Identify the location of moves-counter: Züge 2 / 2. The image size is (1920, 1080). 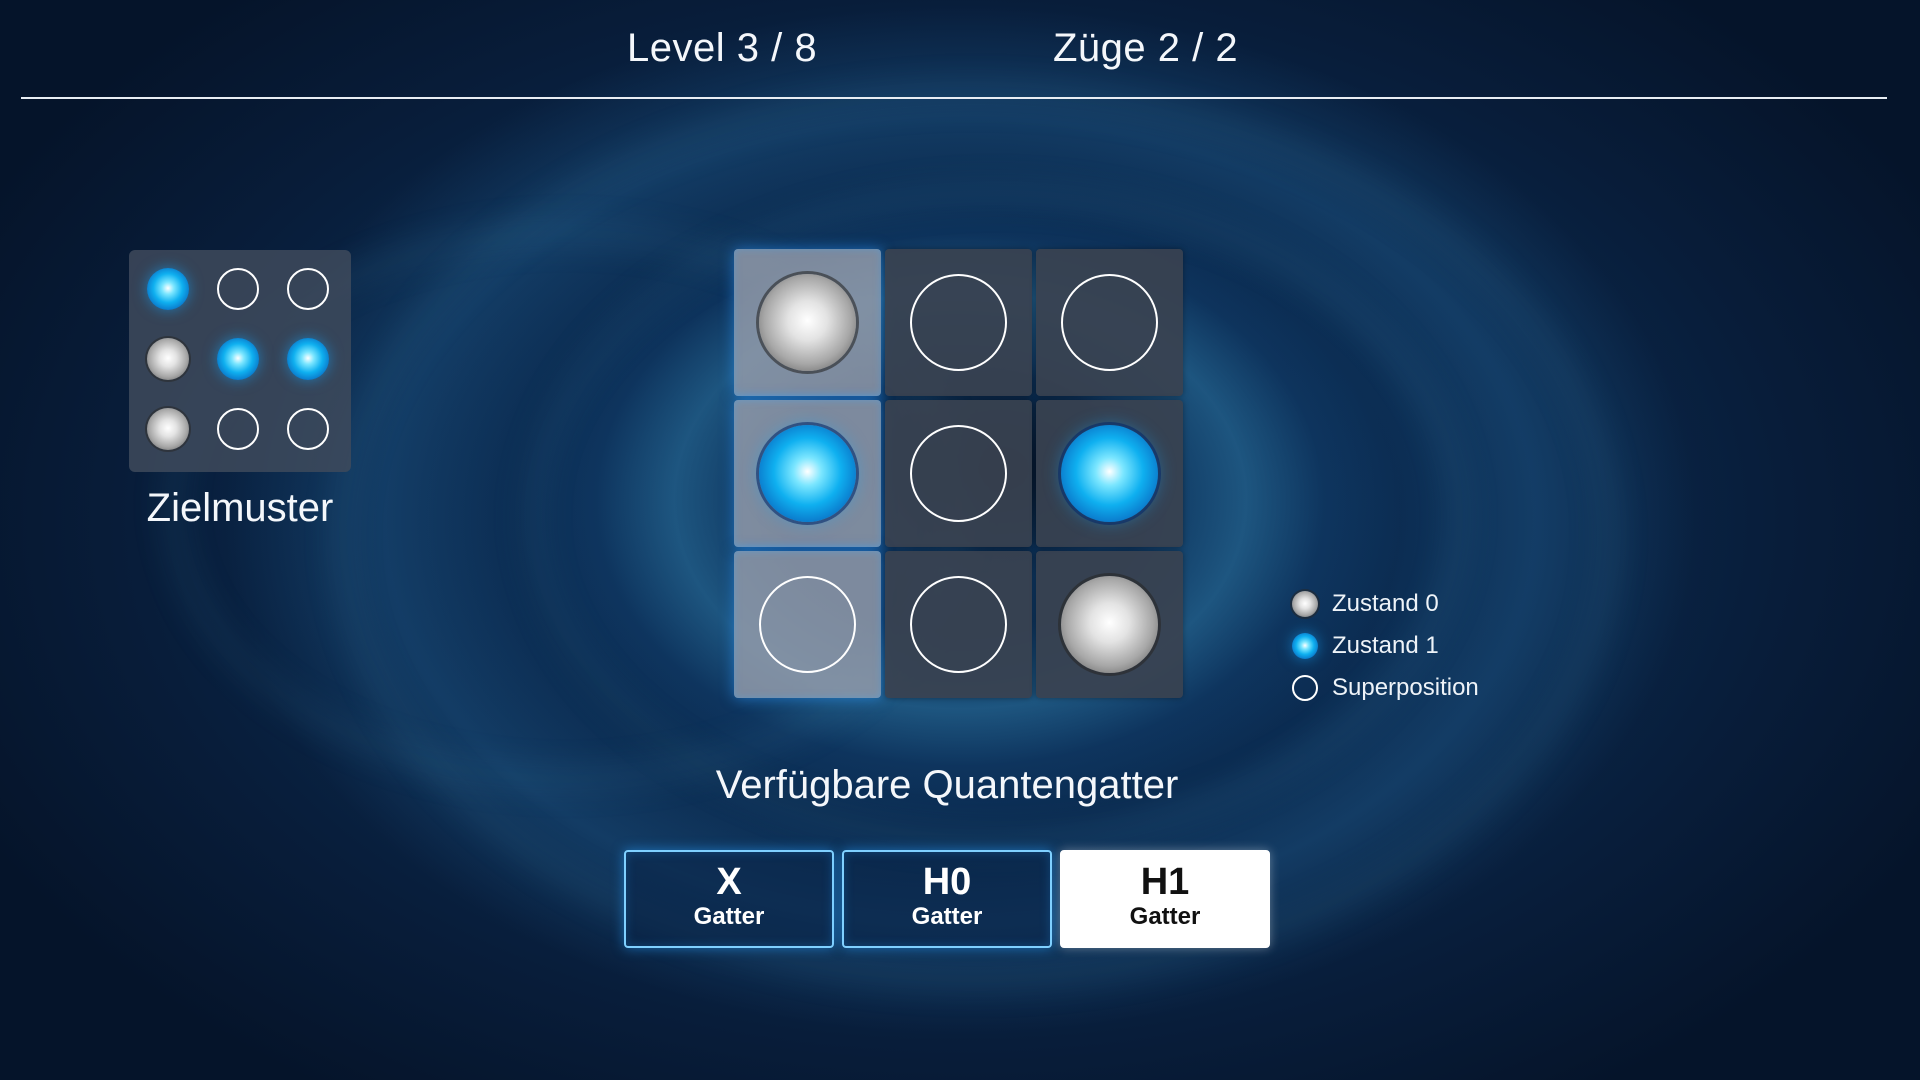
(1146, 48).